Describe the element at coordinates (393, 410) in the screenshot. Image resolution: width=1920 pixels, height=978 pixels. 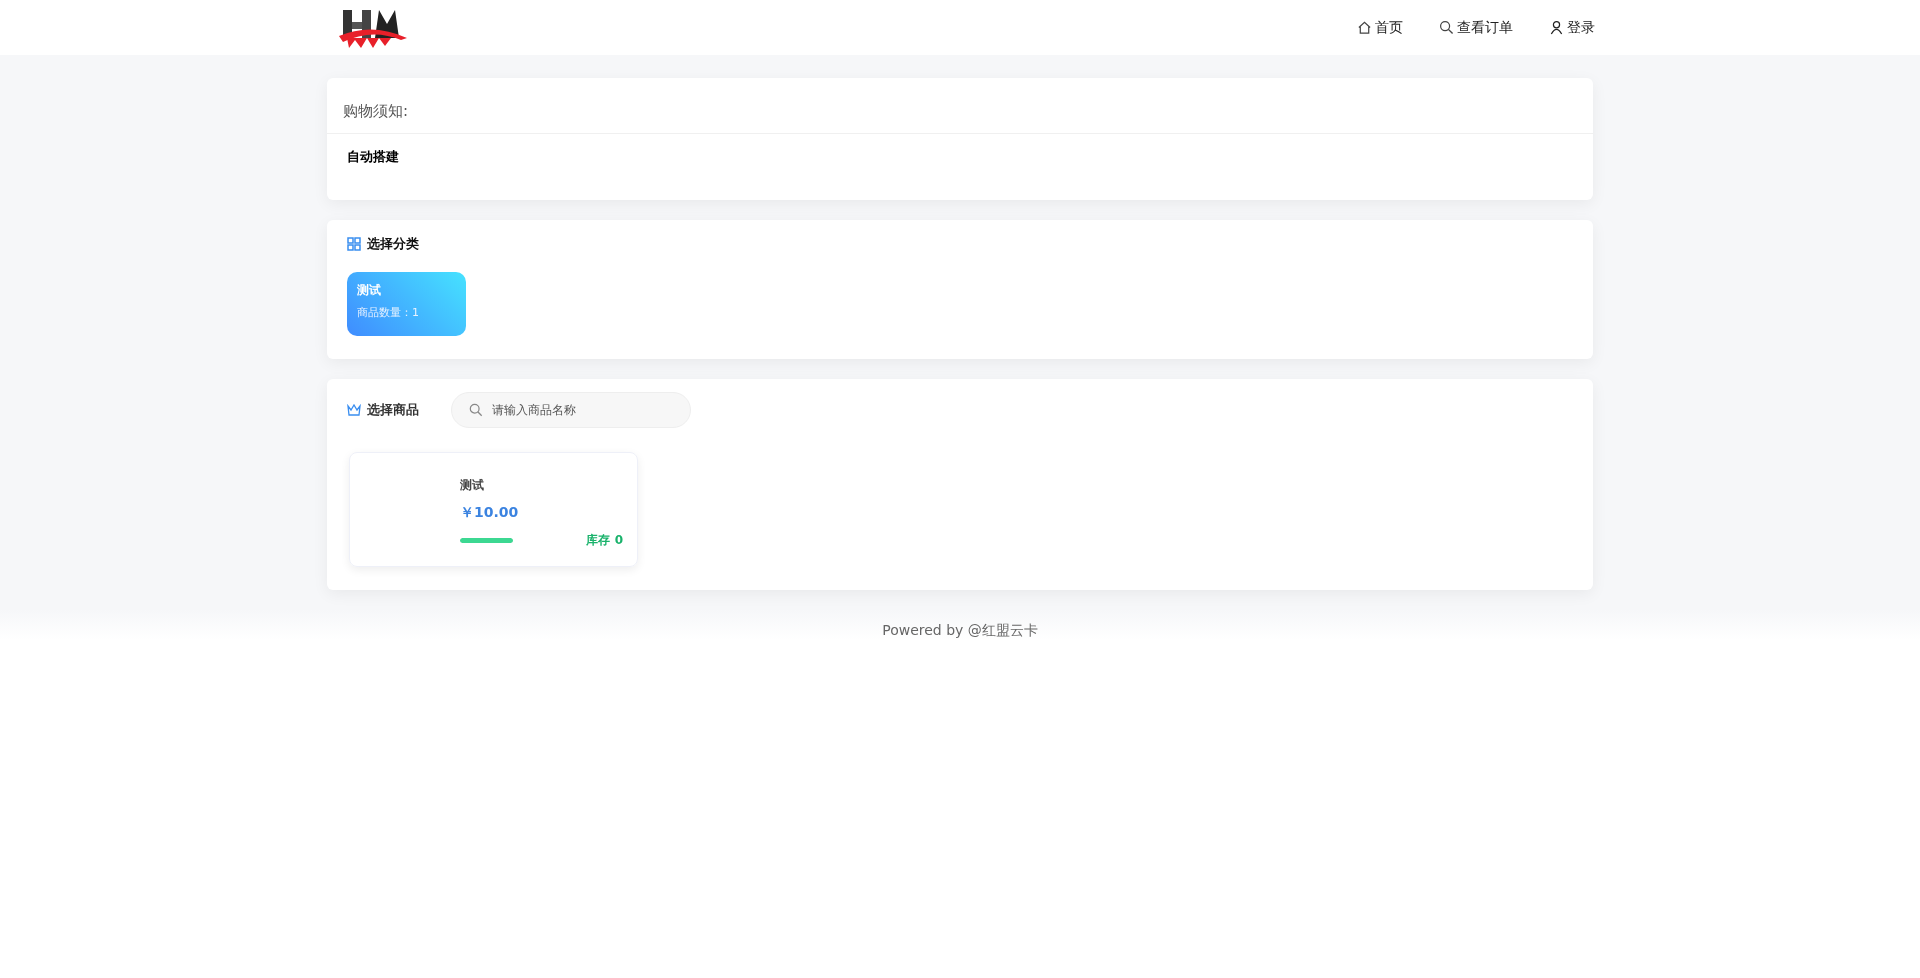
I see `section-title: 选择商品` at that location.